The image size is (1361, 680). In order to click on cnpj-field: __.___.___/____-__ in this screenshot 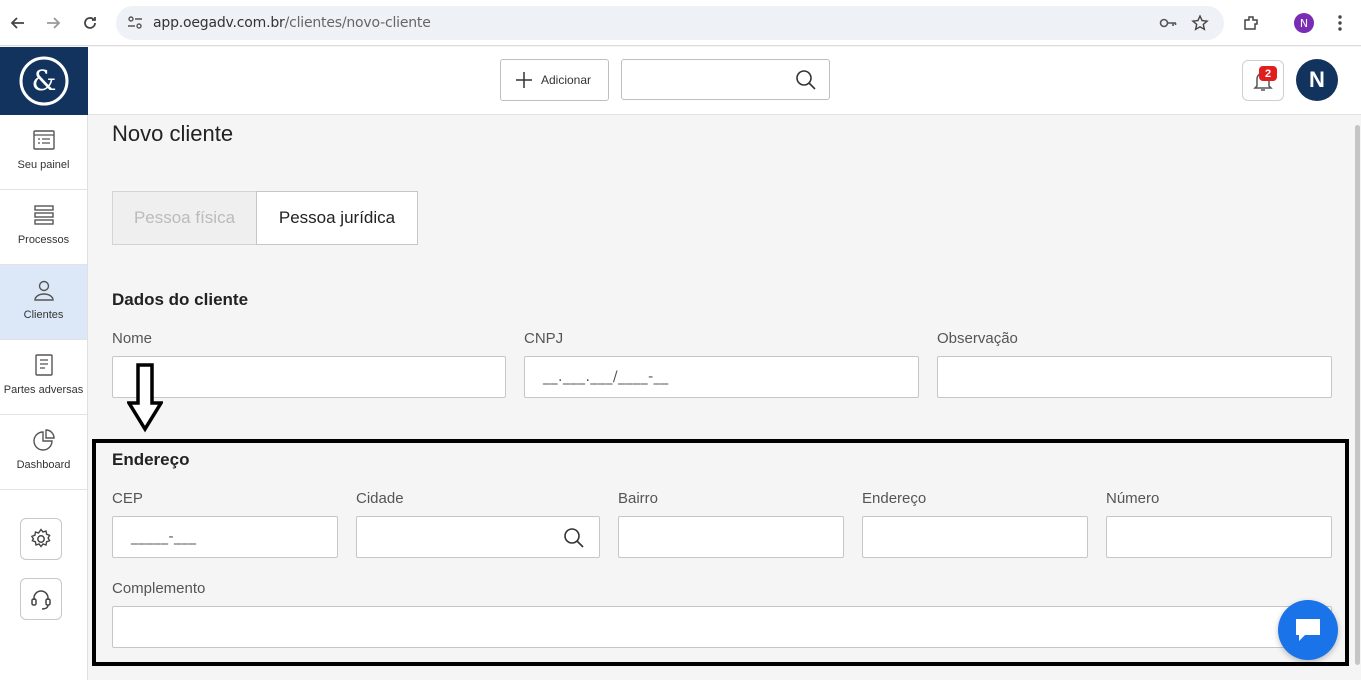, I will do `click(721, 377)`.